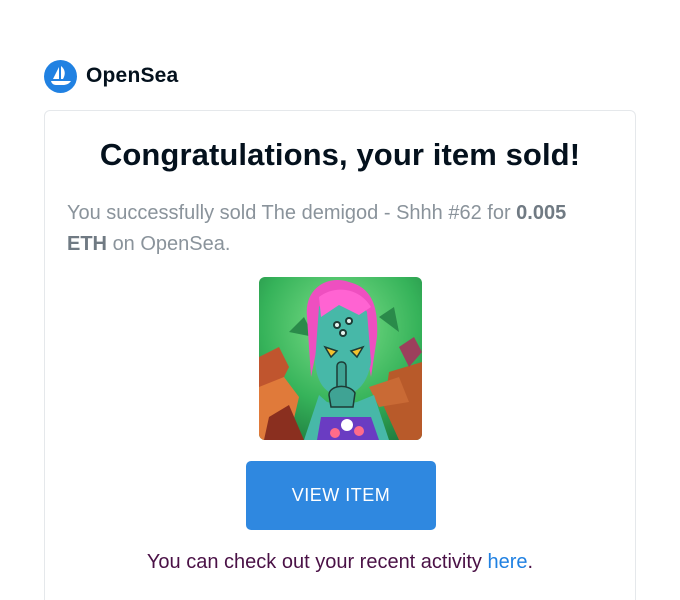  What do you see at coordinates (132, 75) in the screenshot?
I see `brand-name: OpenSea` at bounding box center [132, 75].